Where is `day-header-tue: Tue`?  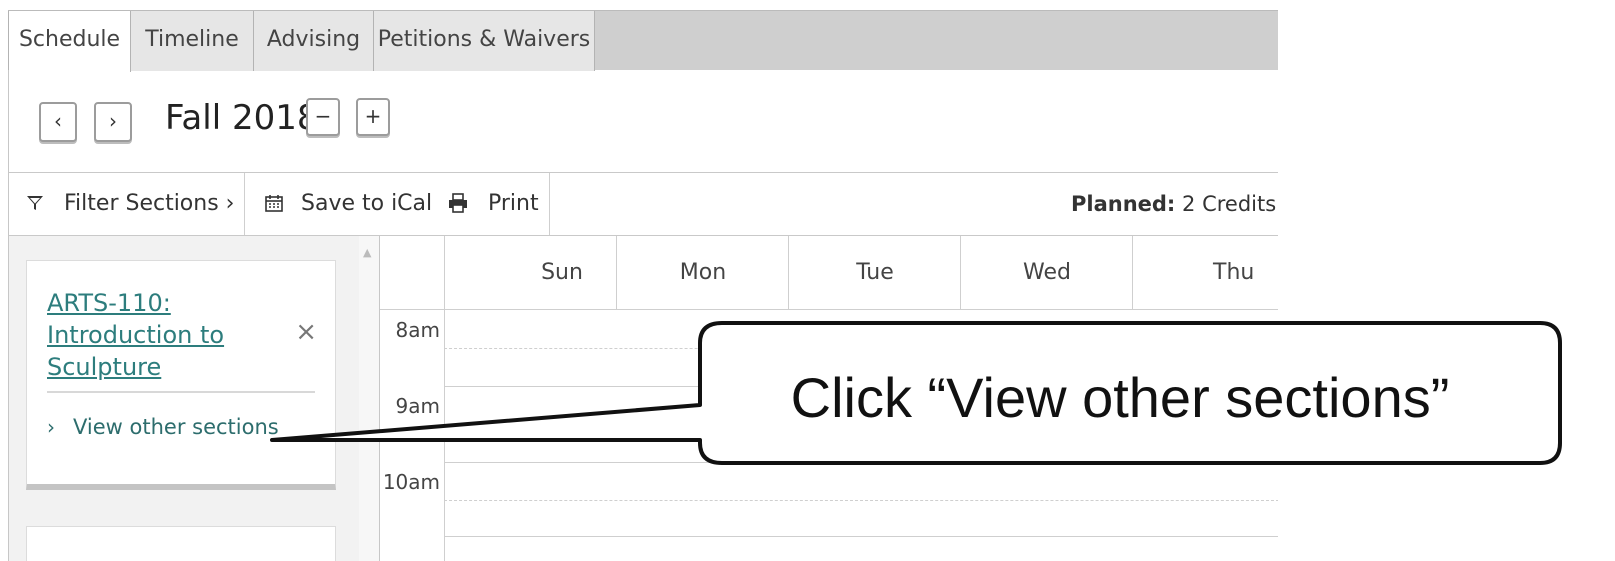 day-header-tue: Tue is located at coordinates (875, 272).